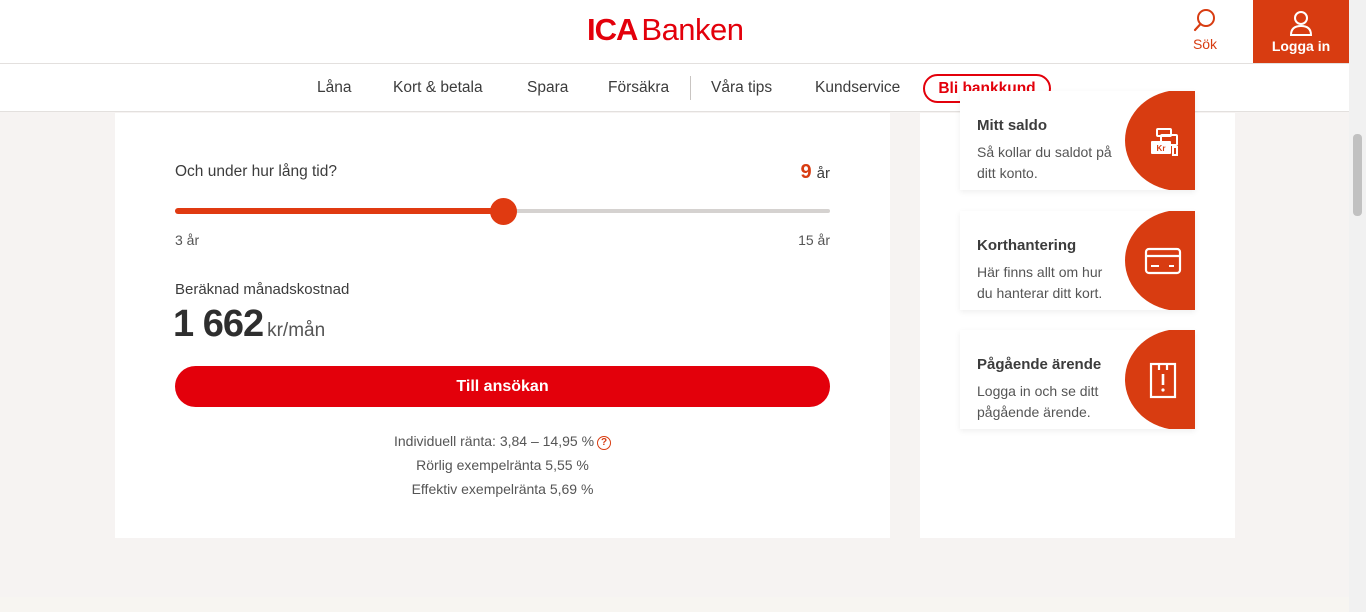 The height and width of the screenshot is (612, 1366). I want to click on logo-banken-text: Banken, so click(692, 29).